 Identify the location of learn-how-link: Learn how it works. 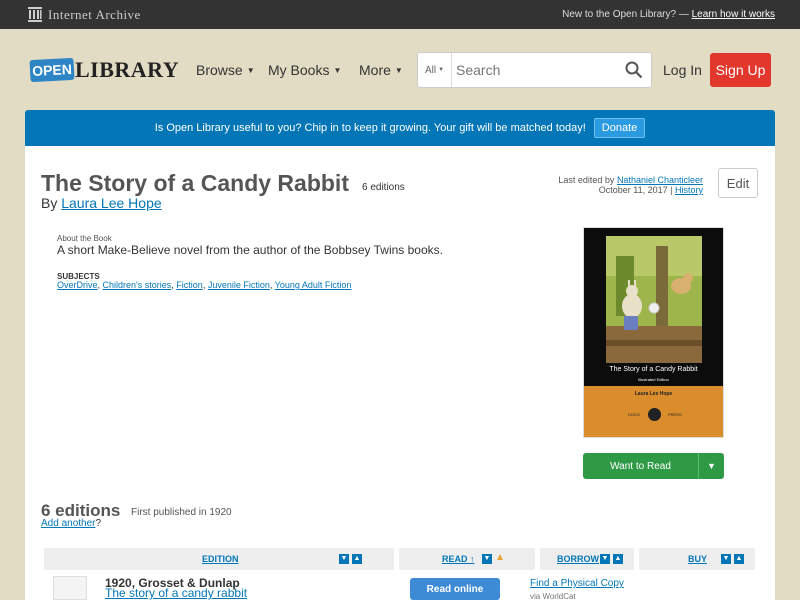
(733, 14).